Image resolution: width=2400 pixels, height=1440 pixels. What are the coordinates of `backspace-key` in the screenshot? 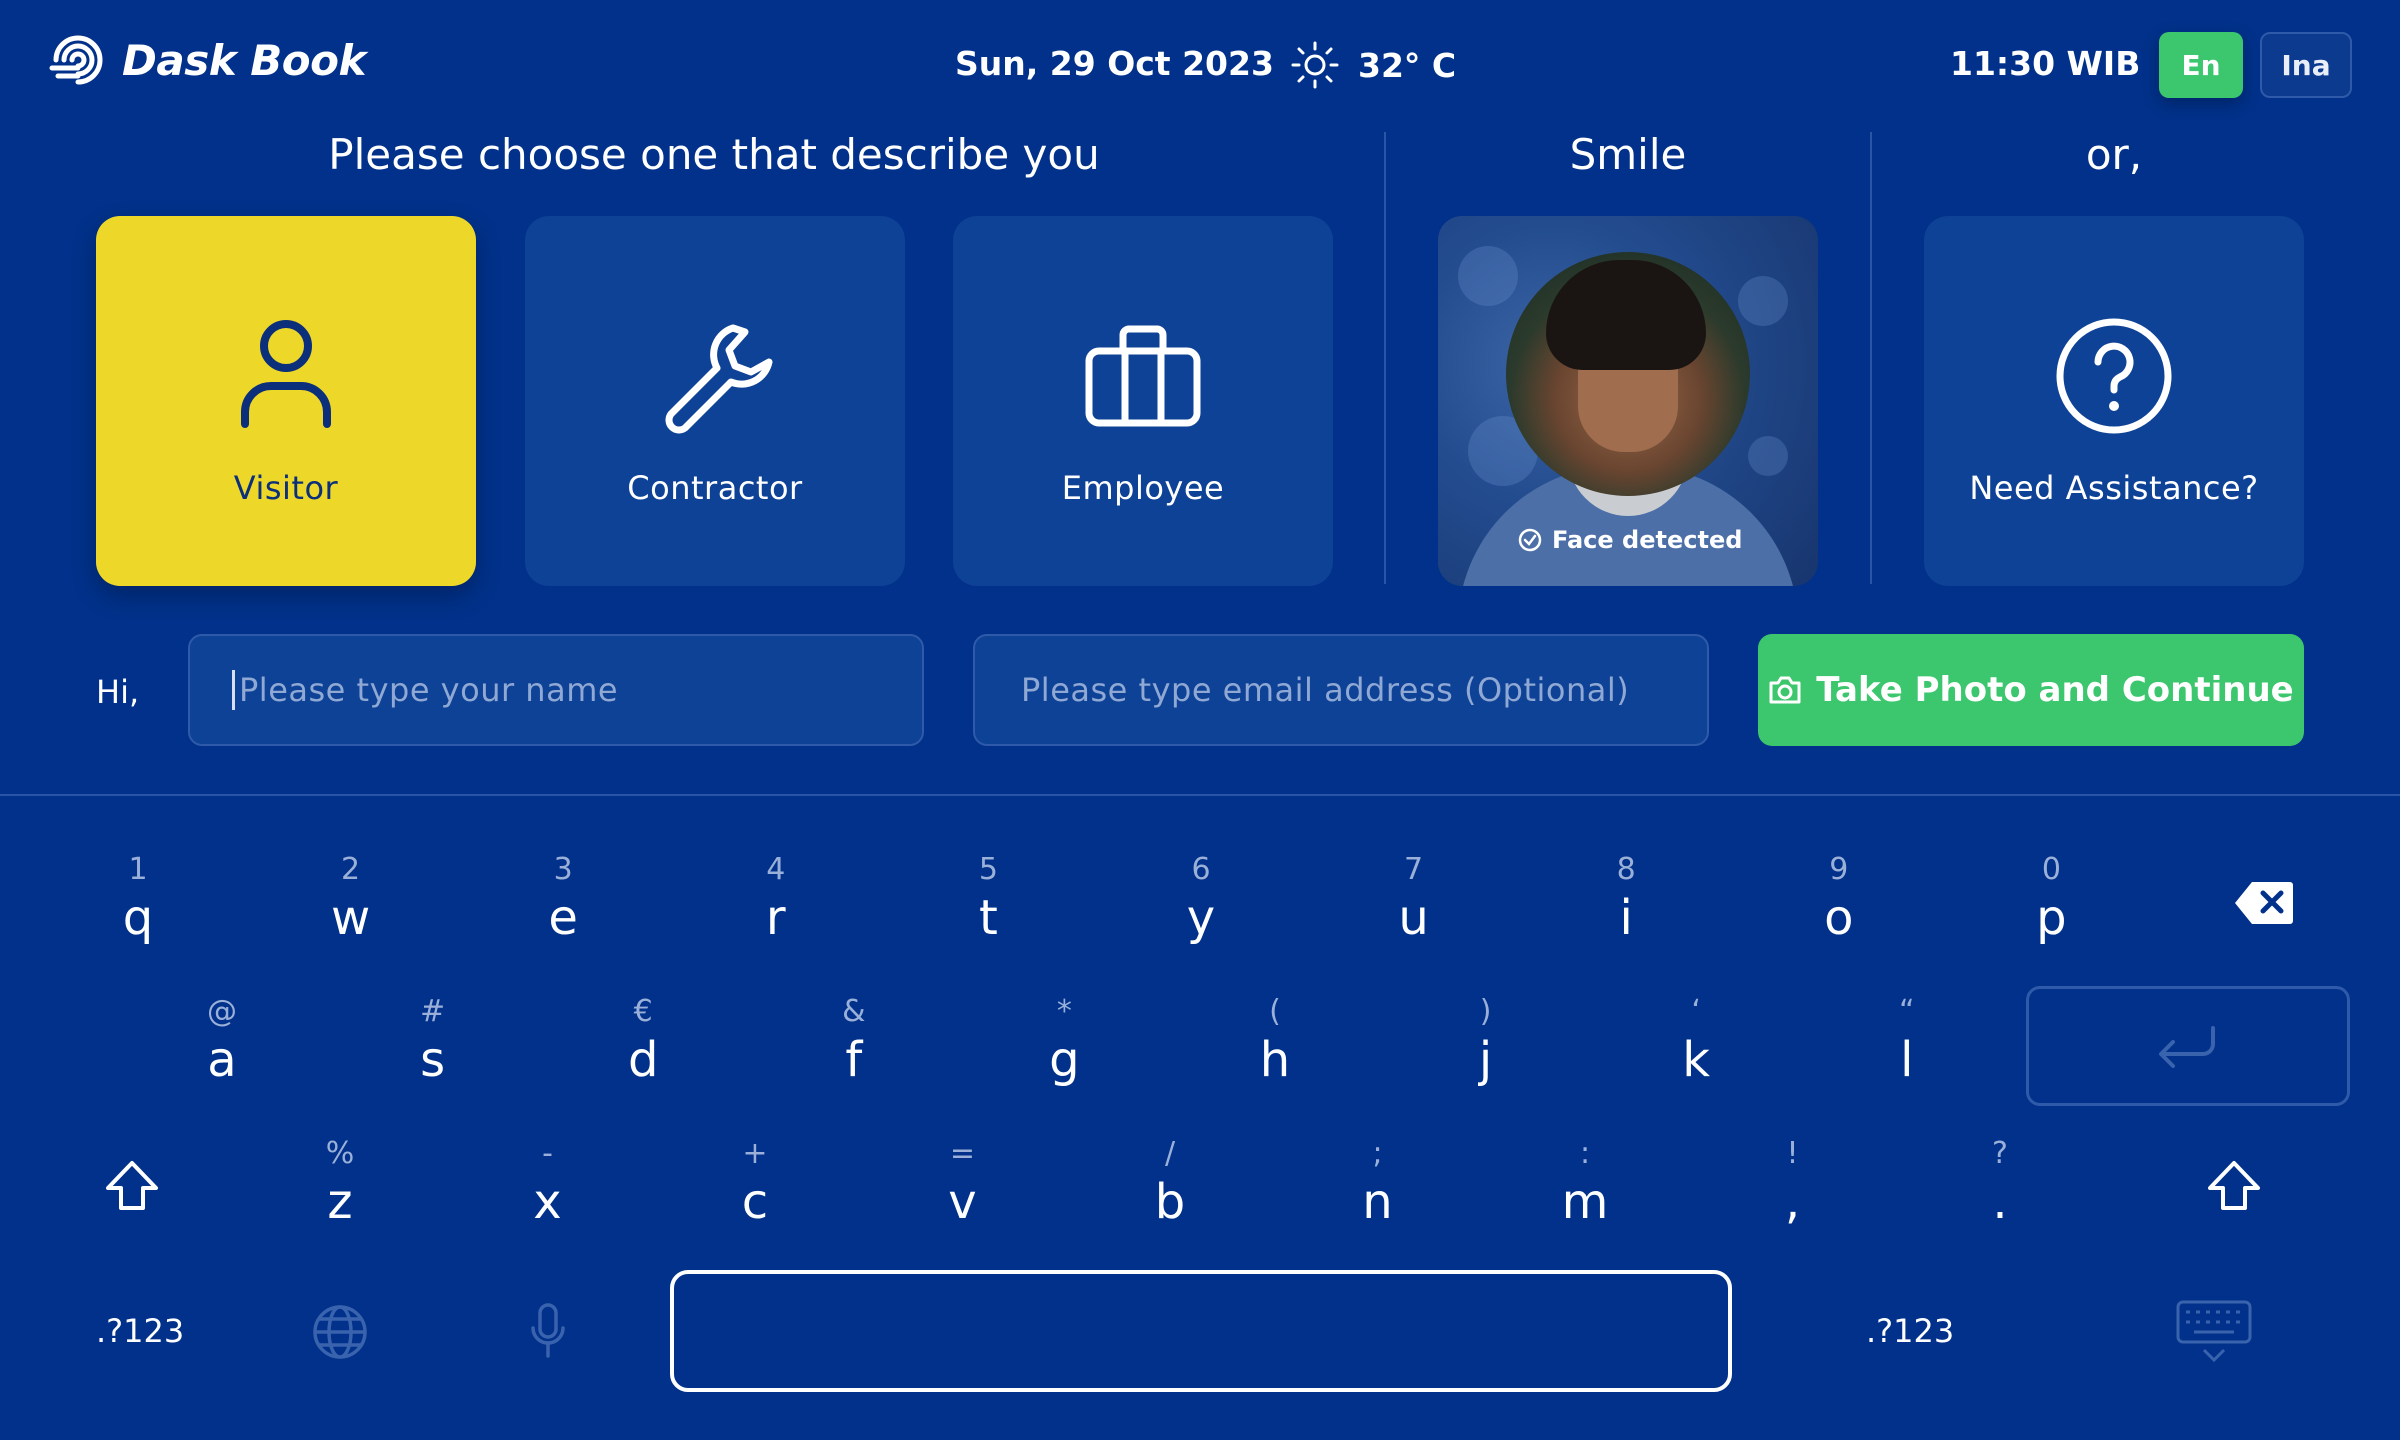 It's located at (2264, 905).